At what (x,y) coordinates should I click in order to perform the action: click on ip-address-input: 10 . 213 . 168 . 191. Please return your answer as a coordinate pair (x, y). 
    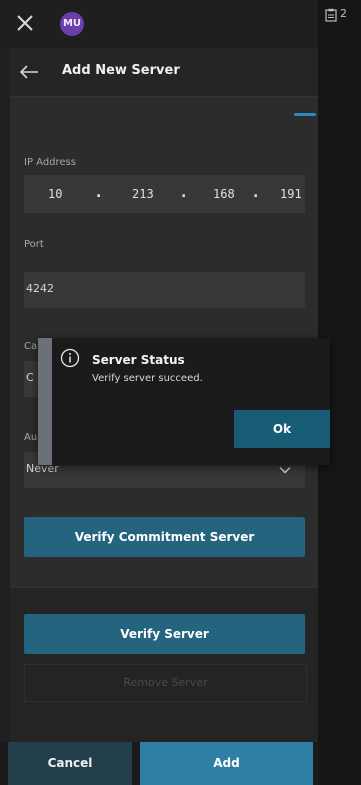
    Looking at the image, I should click on (164, 194).